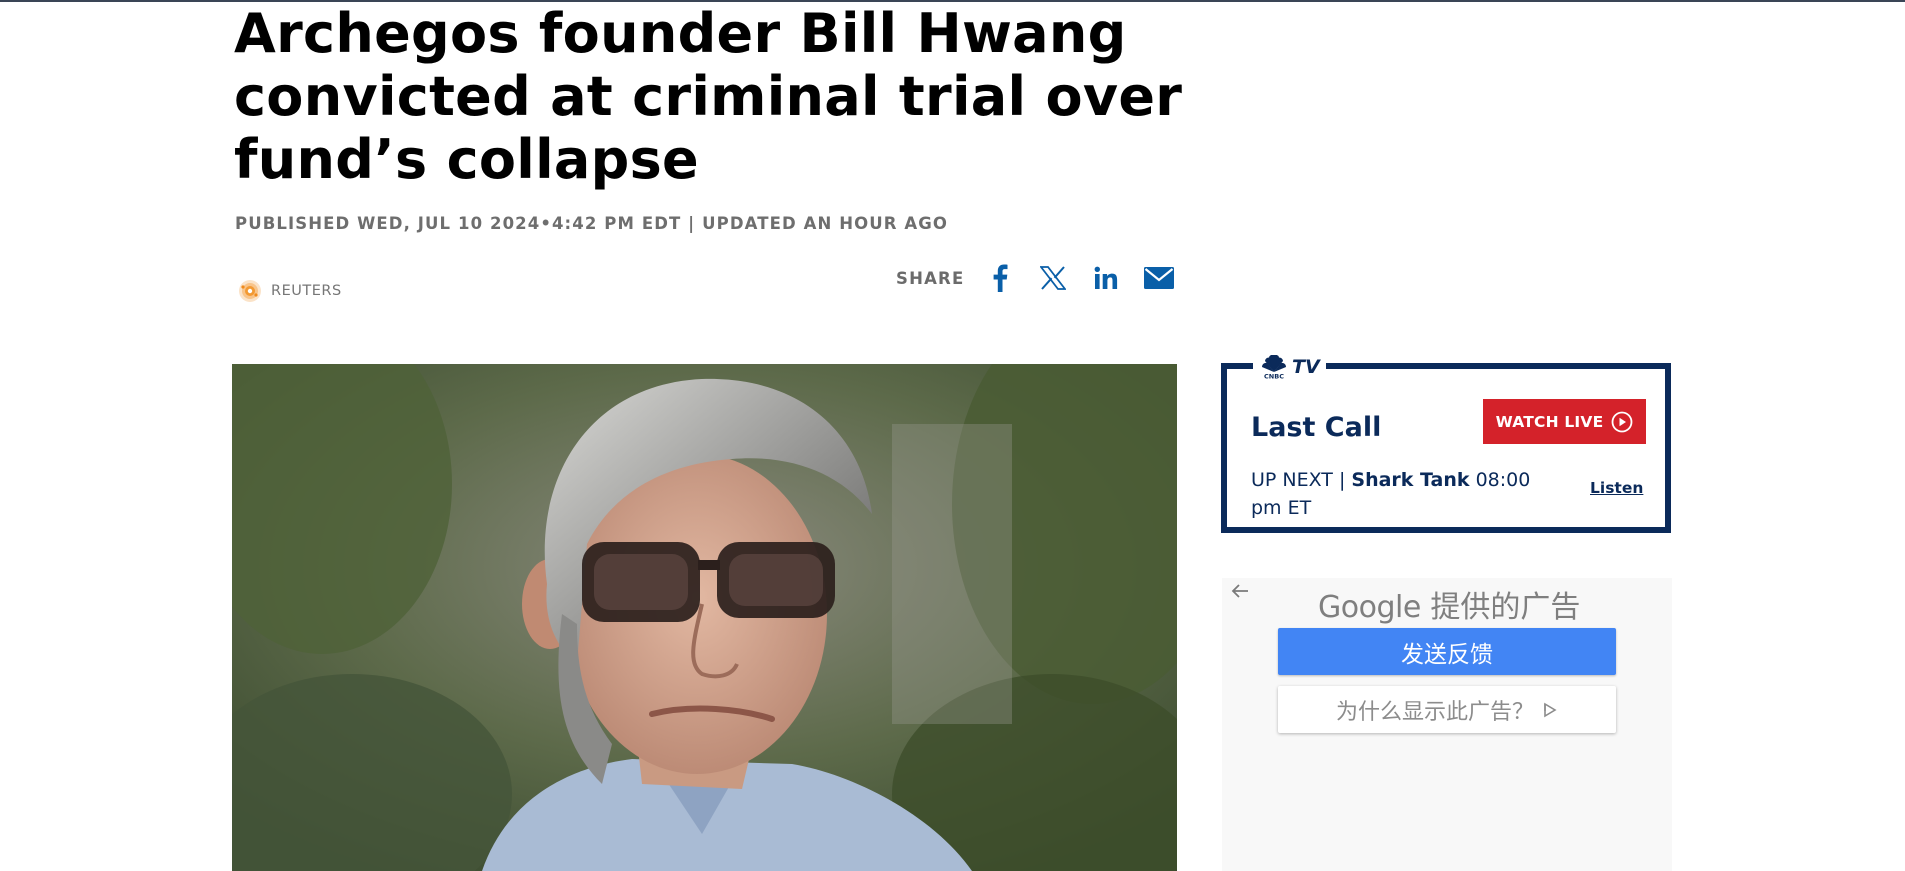 The height and width of the screenshot is (871, 1905). What do you see at coordinates (1289, 367) in the screenshot?
I see `cnbc-tv-logo: CNBC TV` at bounding box center [1289, 367].